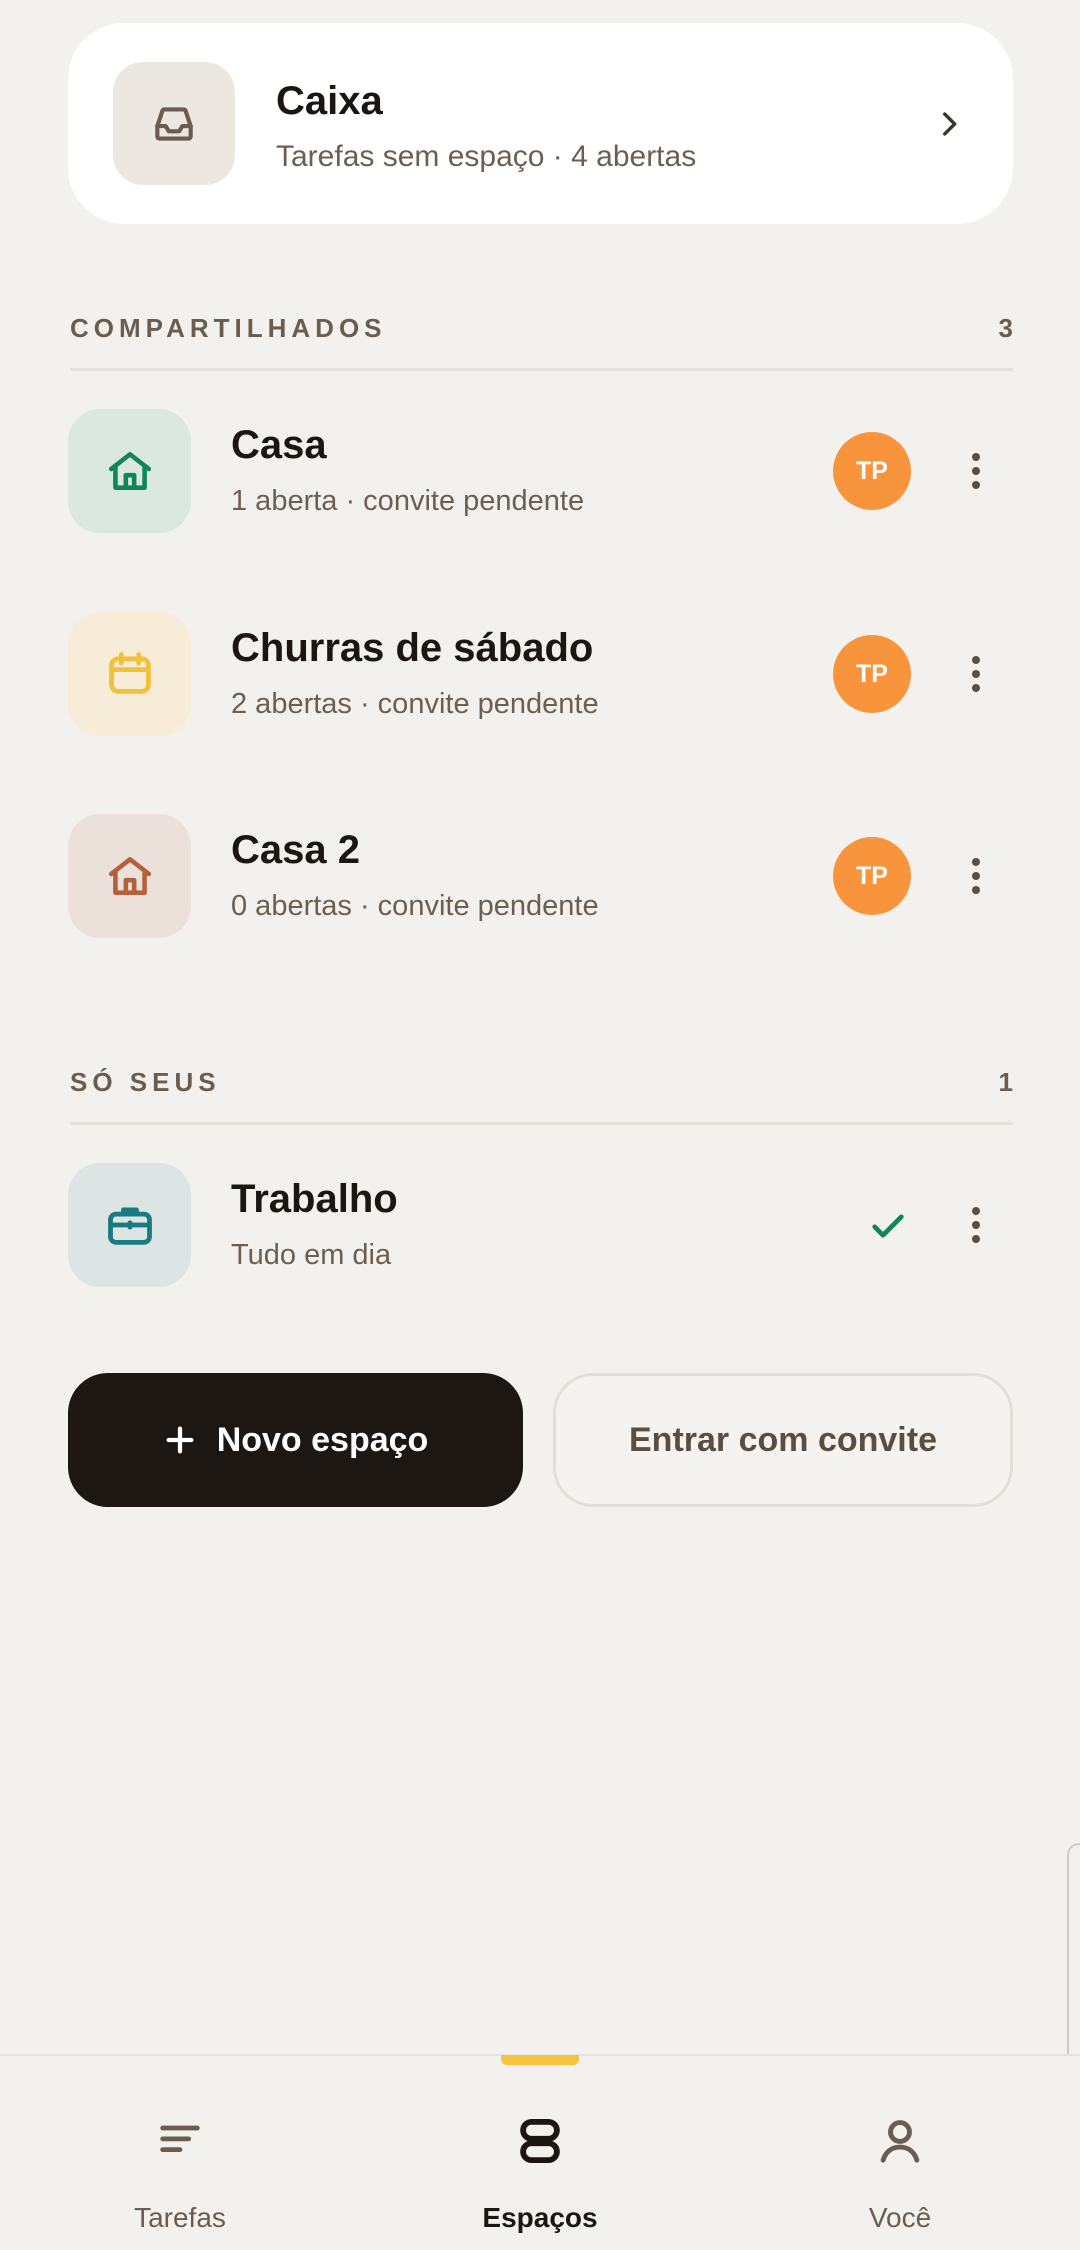 Image resolution: width=1080 pixels, height=2250 pixels. Describe the element at coordinates (540, 2141) in the screenshot. I see `spaces-icon` at that location.